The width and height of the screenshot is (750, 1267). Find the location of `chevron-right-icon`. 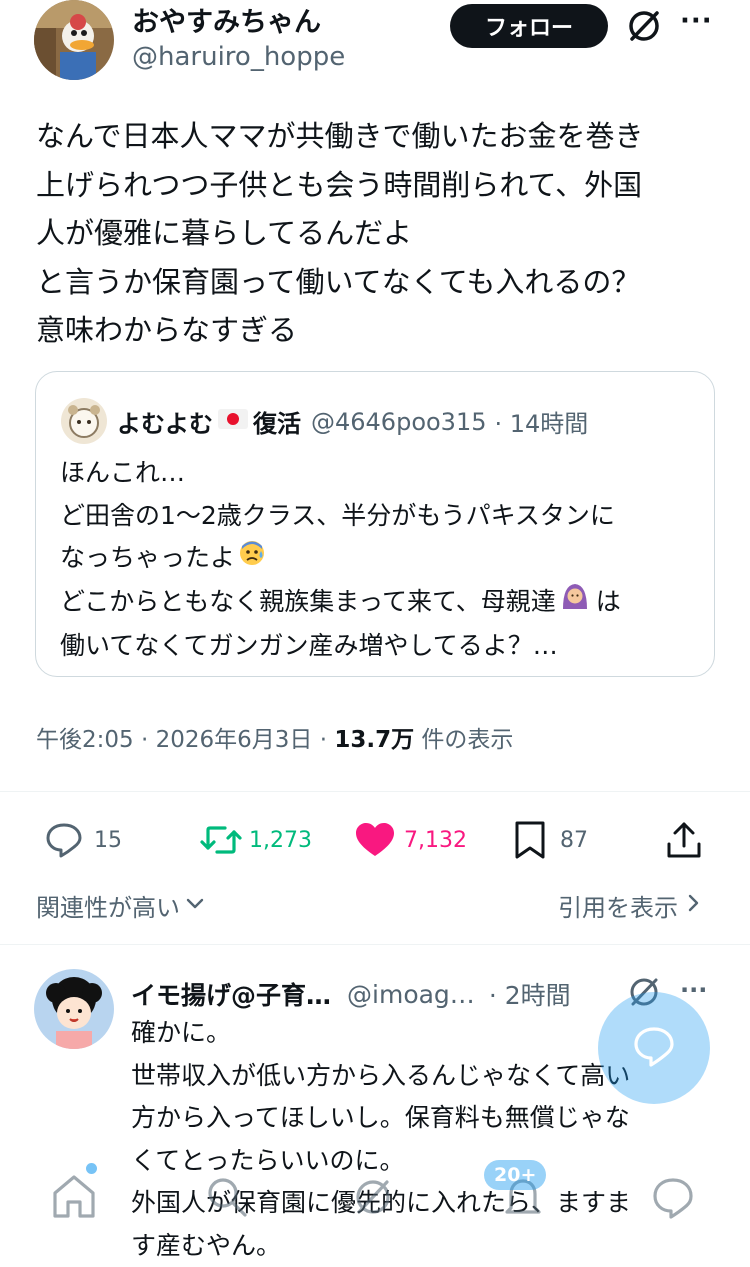

chevron-right-icon is located at coordinates (693, 906).